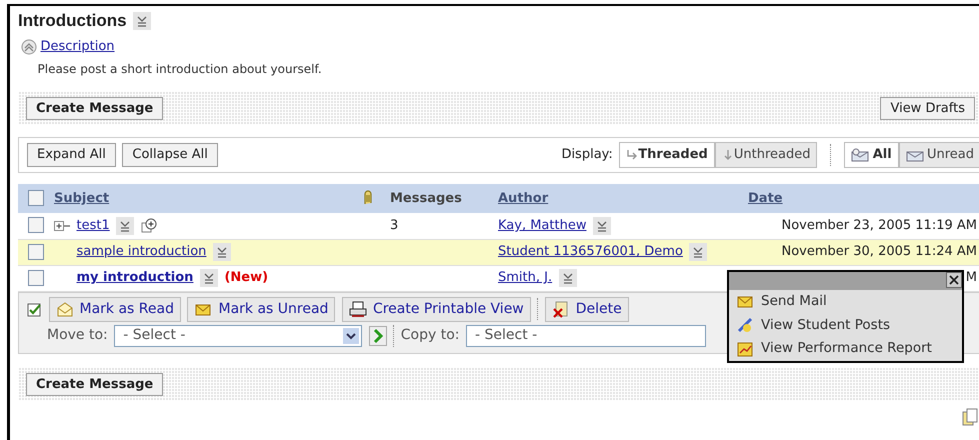  Describe the element at coordinates (170, 155) in the screenshot. I see `collapse-all-button: Collapse All` at that location.